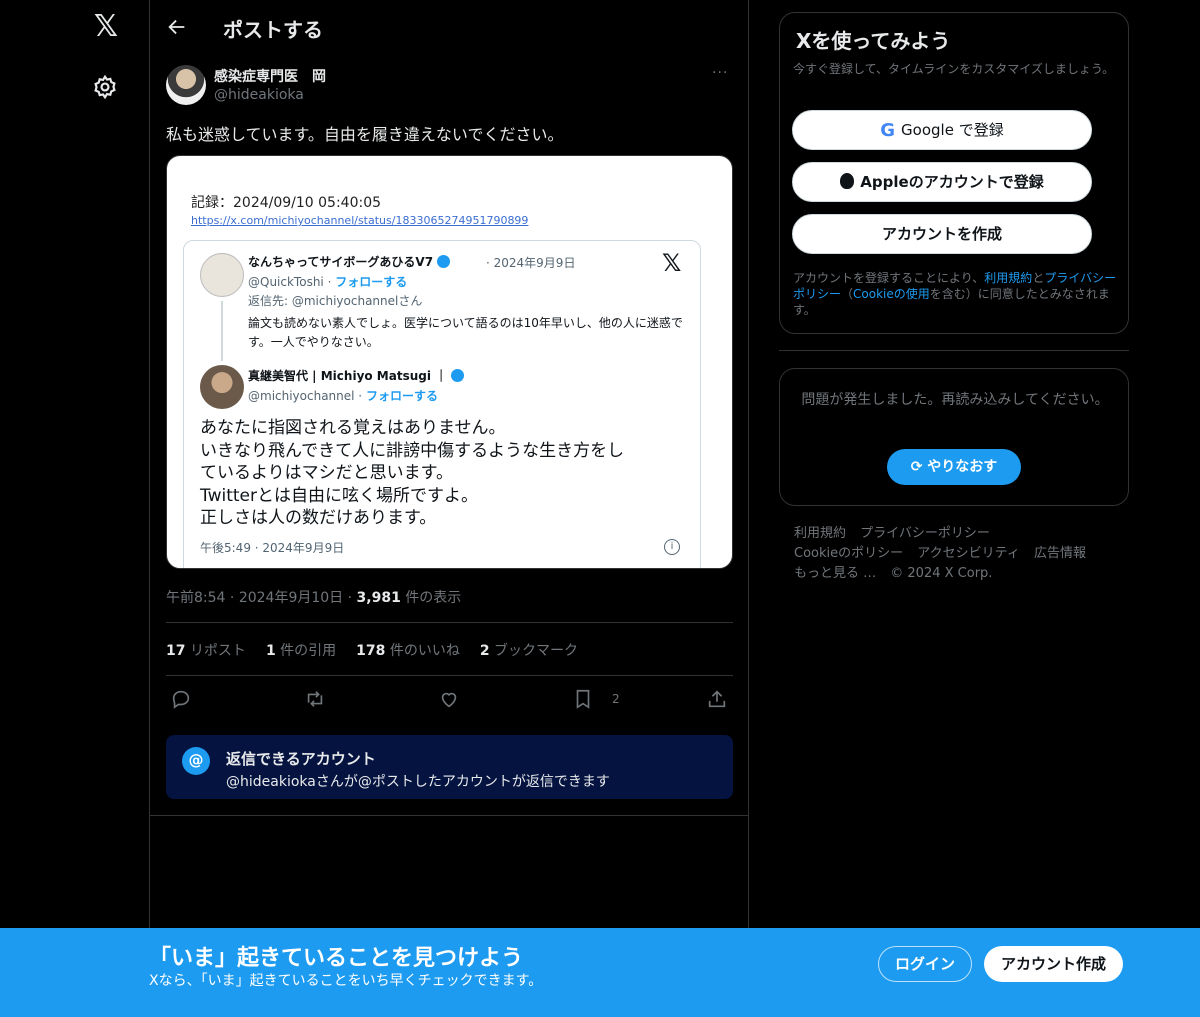  What do you see at coordinates (1008, 278) in the screenshot?
I see `terms-link: 利用規約` at bounding box center [1008, 278].